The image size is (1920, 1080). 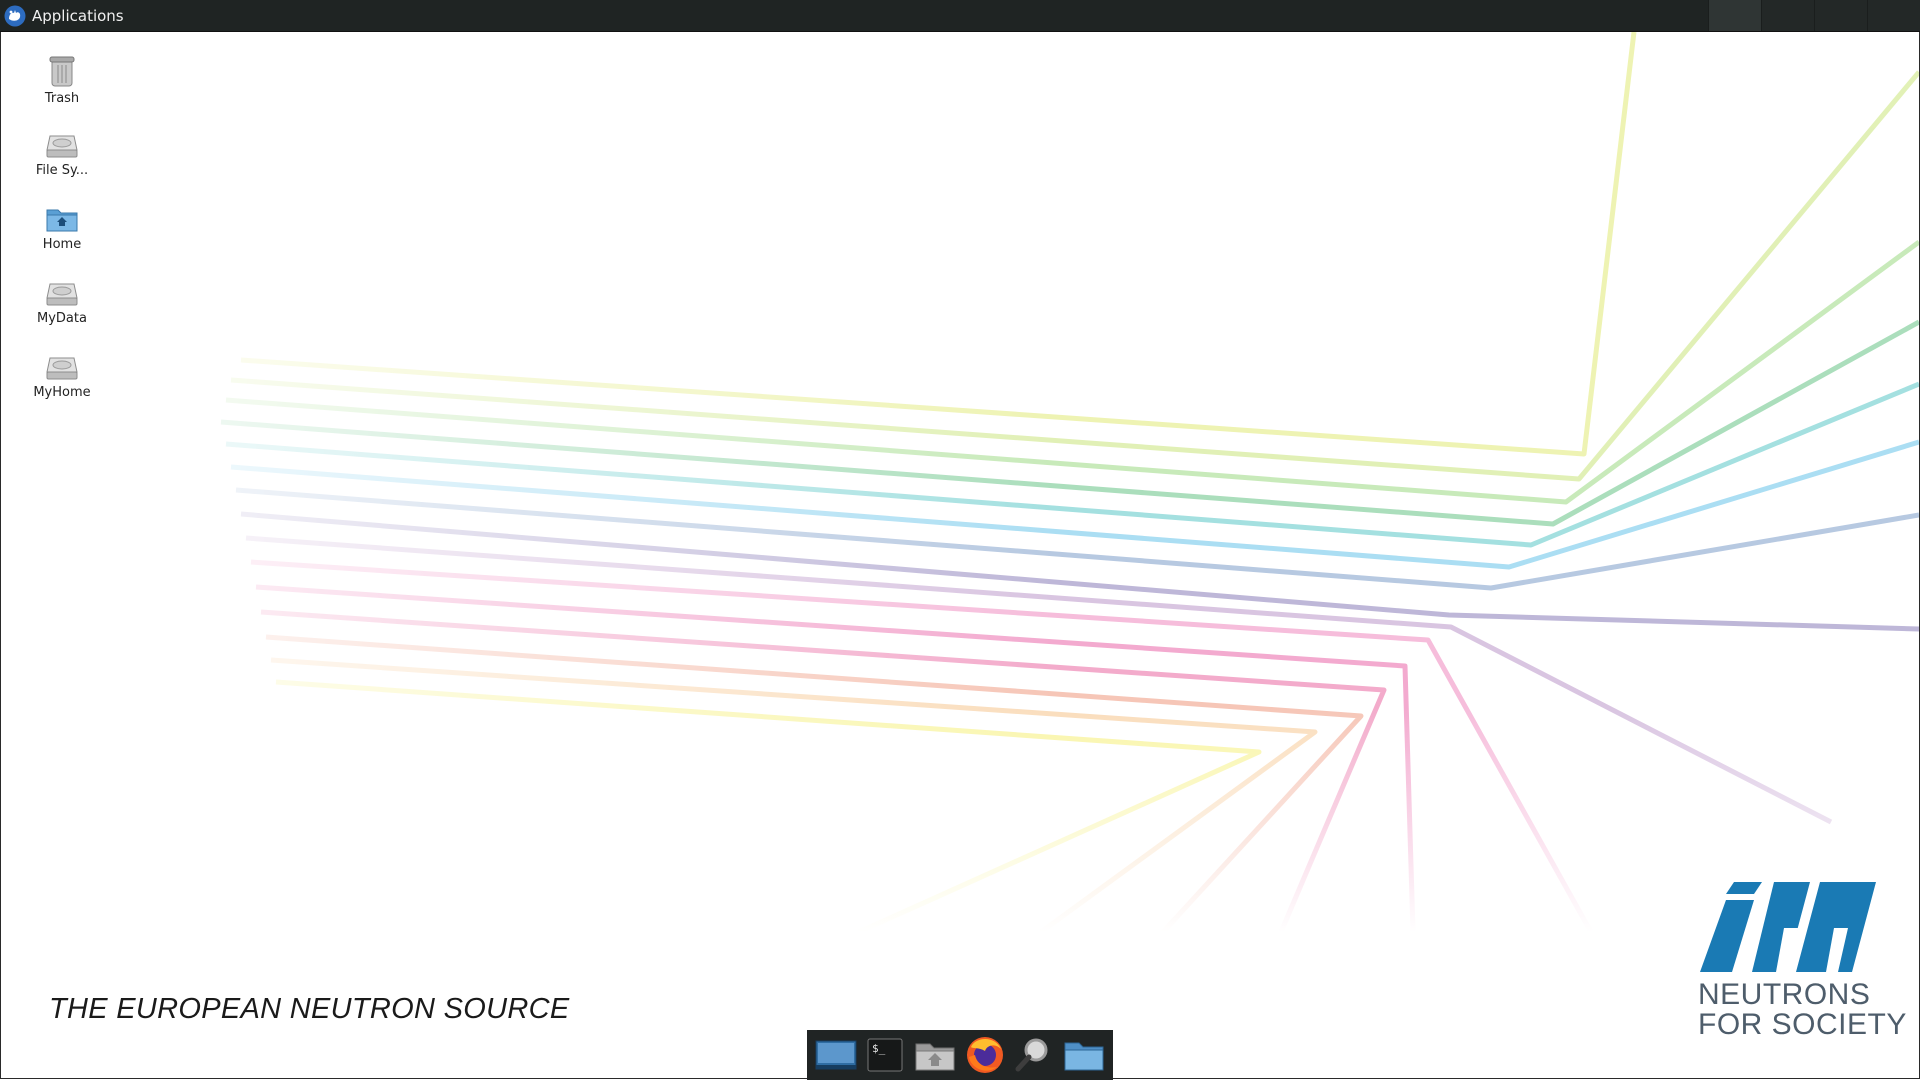 What do you see at coordinates (960, 1055) in the screenshot?
I see `bottom-dock: $_` at bounding box center [960, 1055].